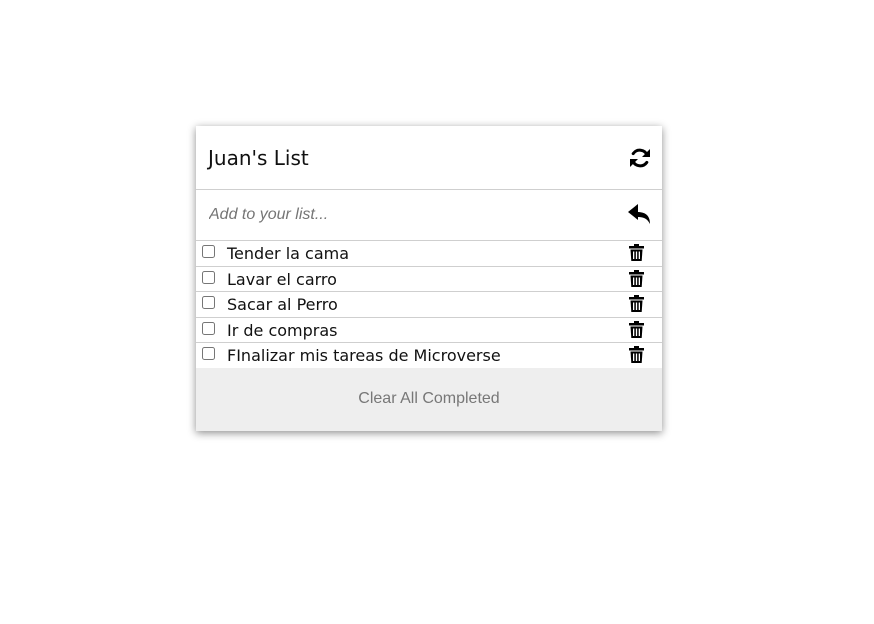 Image resolution: width=874 pixels, height=624 pixels. I want to click on list-item: Sacar al Perro, so click(429, 305).